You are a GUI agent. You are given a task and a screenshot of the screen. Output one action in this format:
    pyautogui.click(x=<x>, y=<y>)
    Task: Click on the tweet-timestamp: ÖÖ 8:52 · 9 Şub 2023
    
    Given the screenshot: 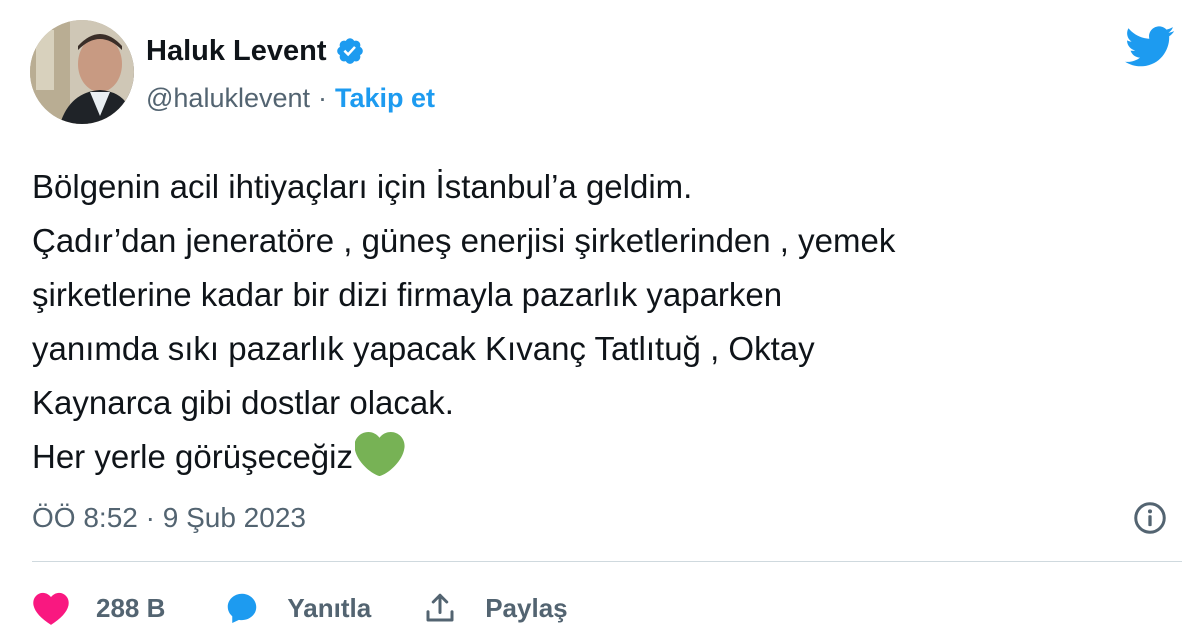 What is the action you would take?
    pyautogui.click(x=169, y=518)
    